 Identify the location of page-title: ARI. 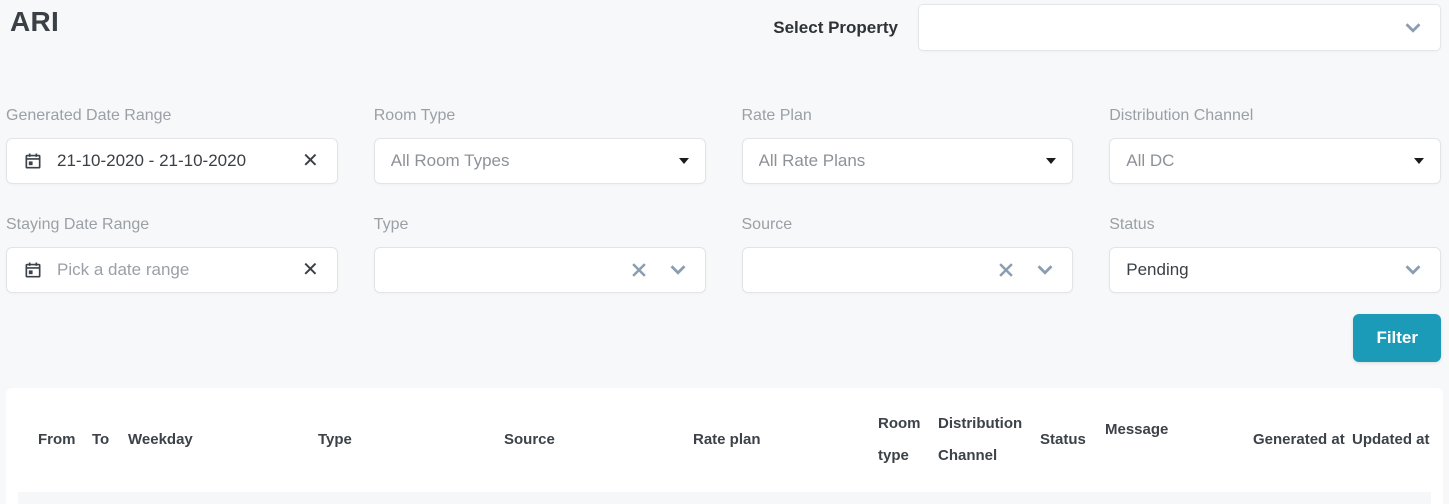
(35, 21).